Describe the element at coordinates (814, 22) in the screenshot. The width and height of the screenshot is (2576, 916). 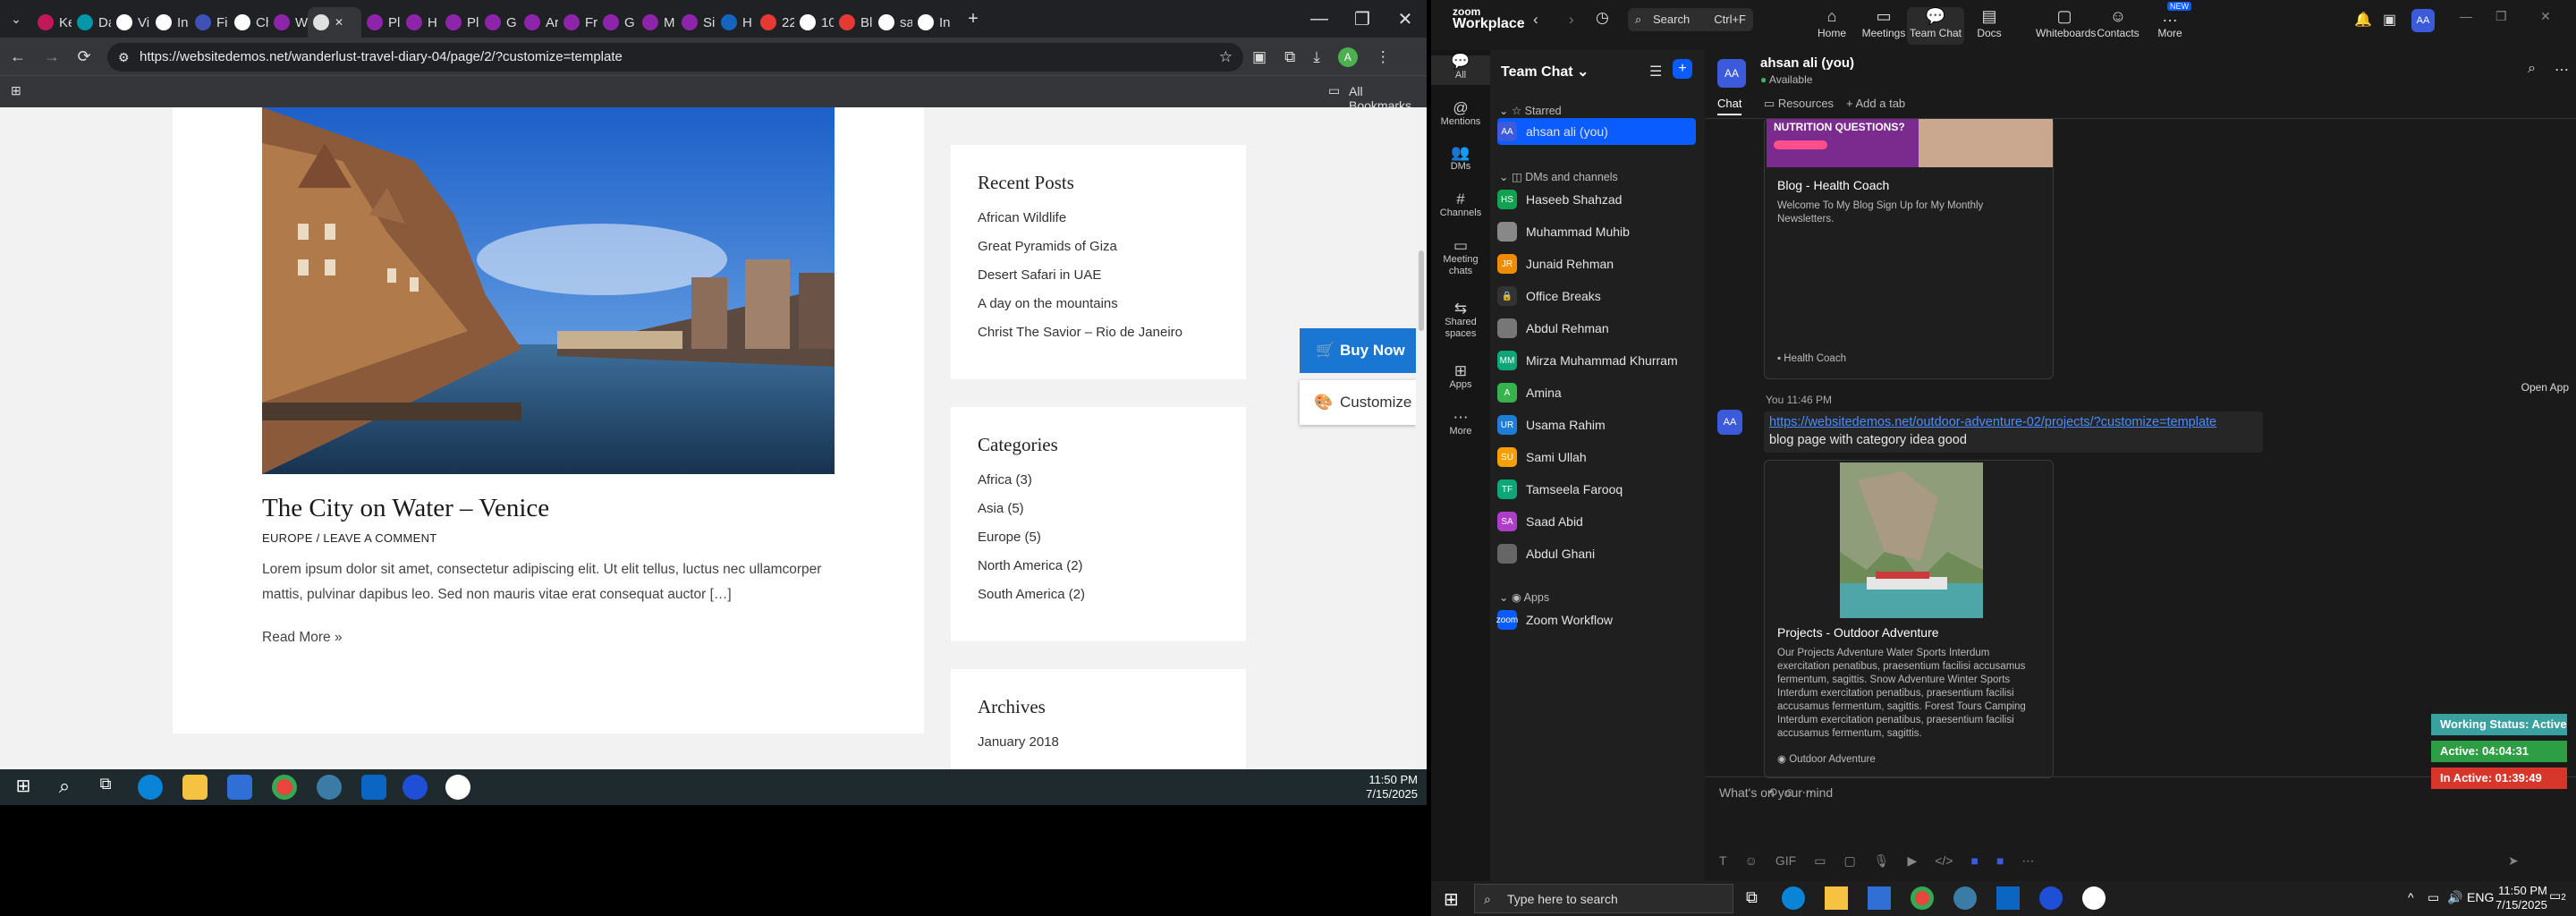
I see `browser-tab: 10` at that location.